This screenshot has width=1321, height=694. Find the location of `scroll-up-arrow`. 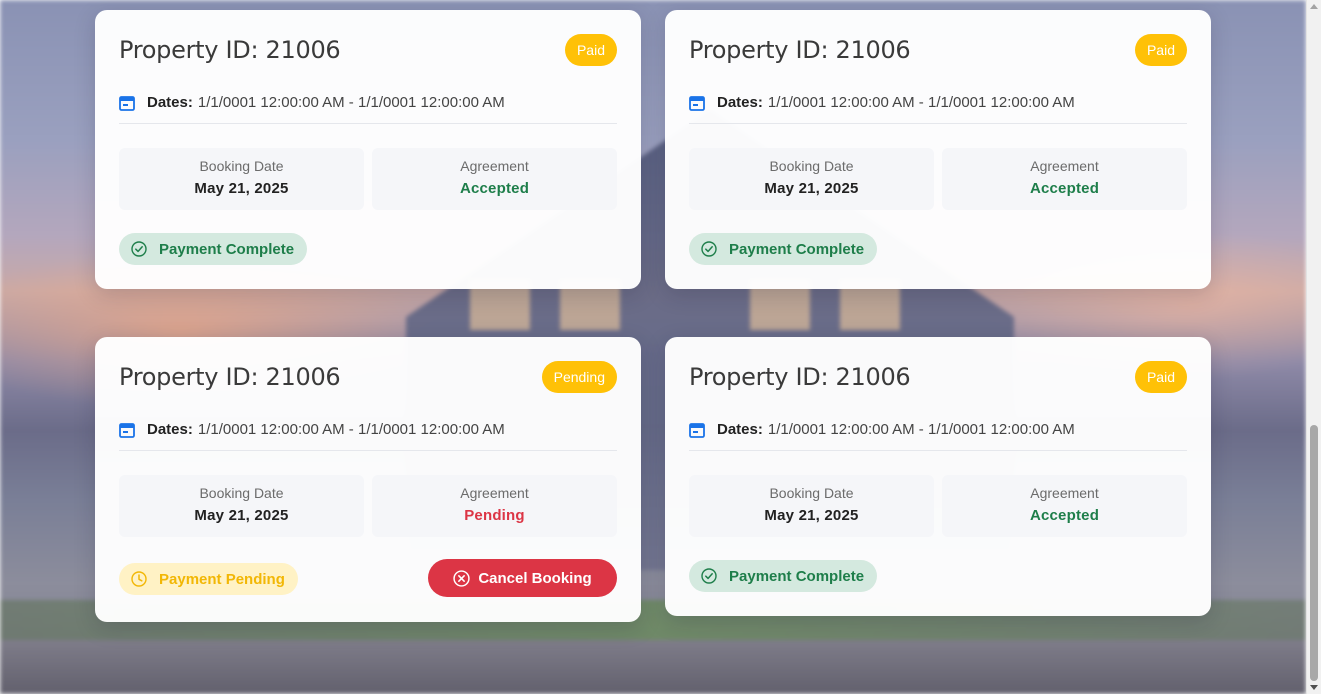

scroll-up-arrow is located at coordinates (1314, 6).